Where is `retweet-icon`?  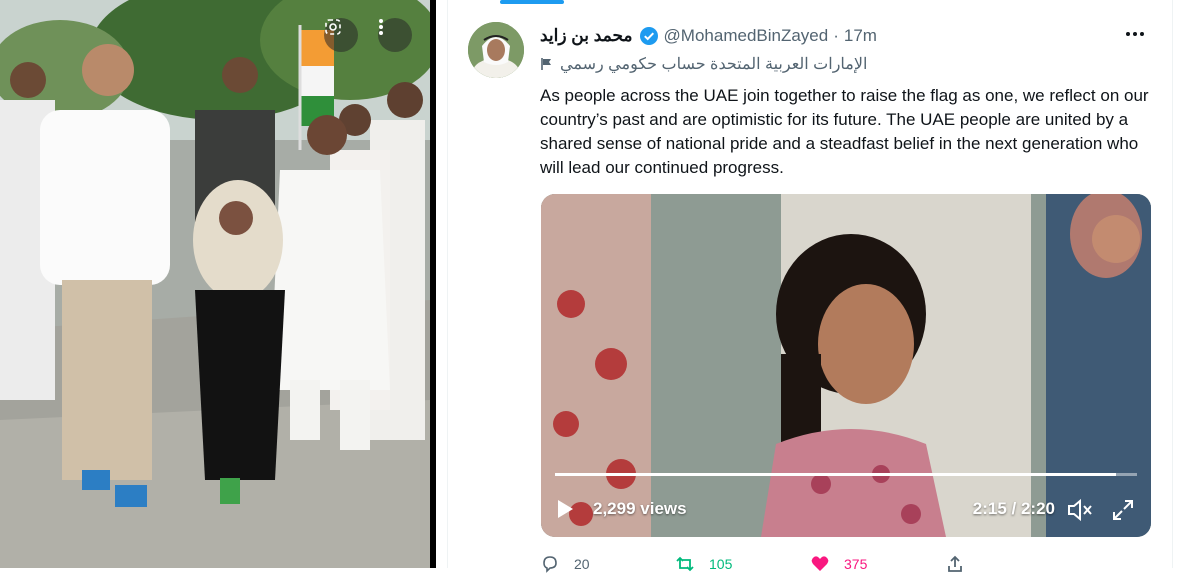
retweet-icon is located at coordinates (685, 564).